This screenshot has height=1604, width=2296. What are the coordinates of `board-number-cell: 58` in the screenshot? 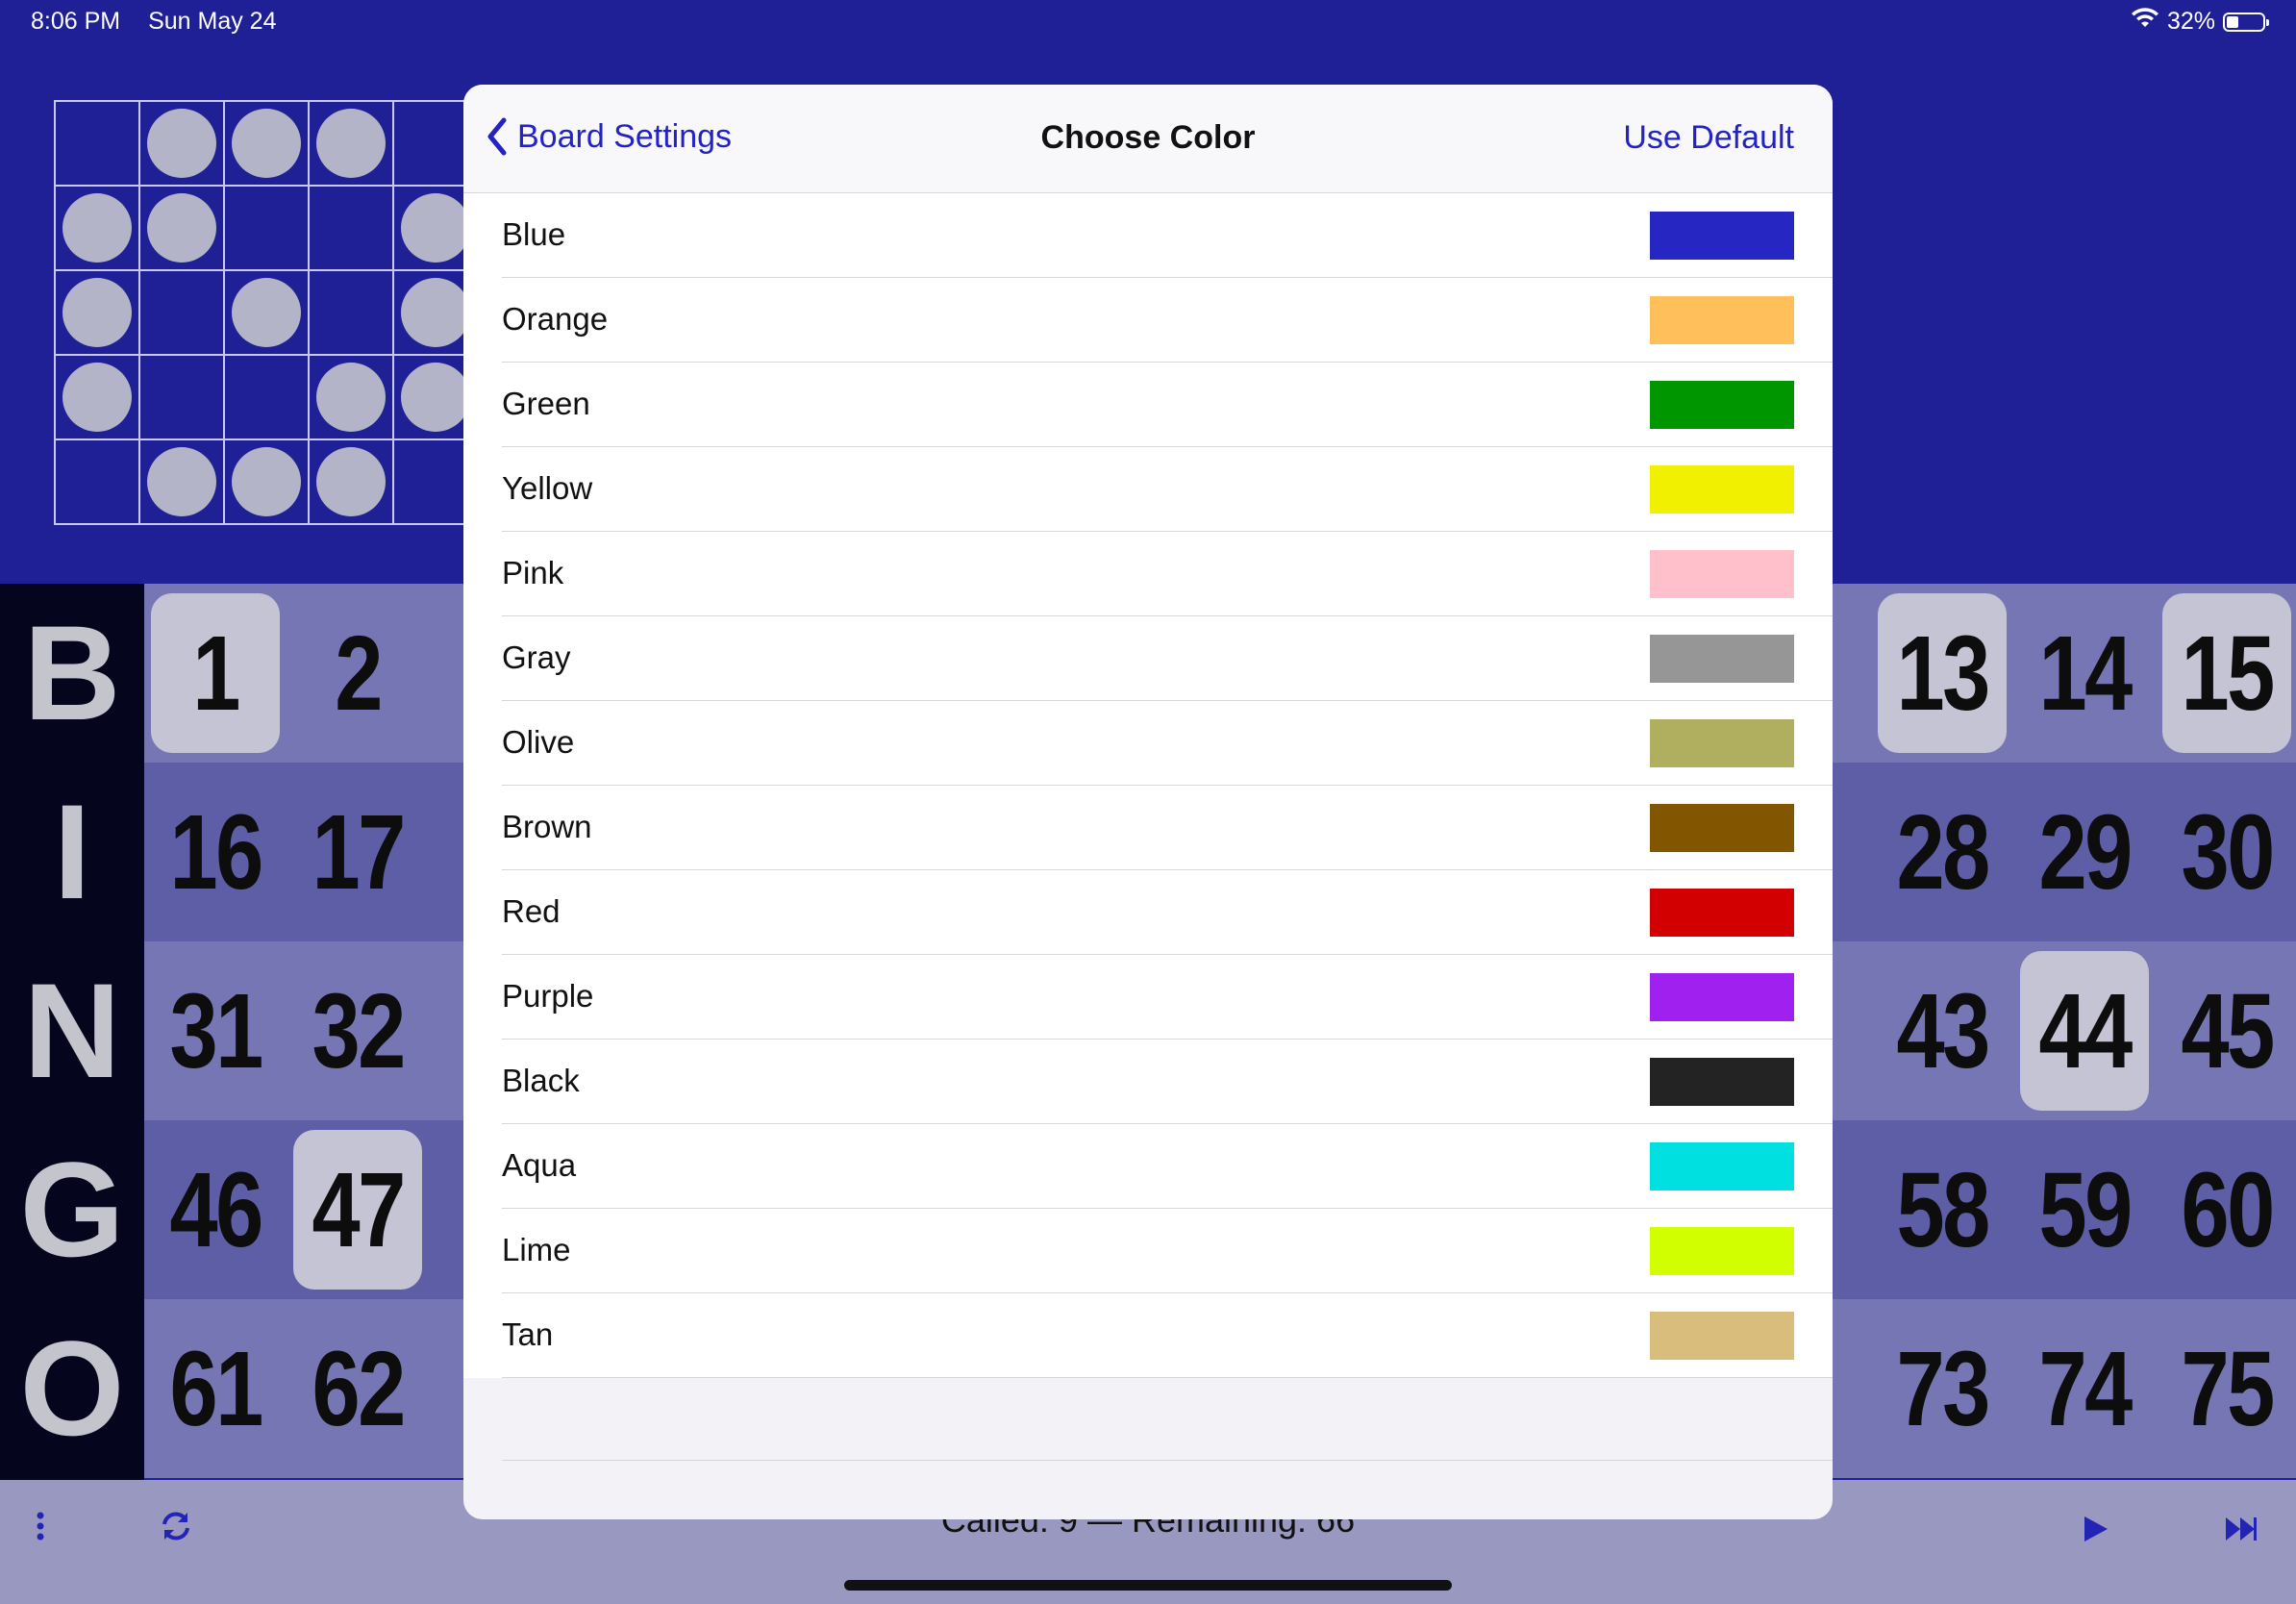 It's located at (1942, 1209).